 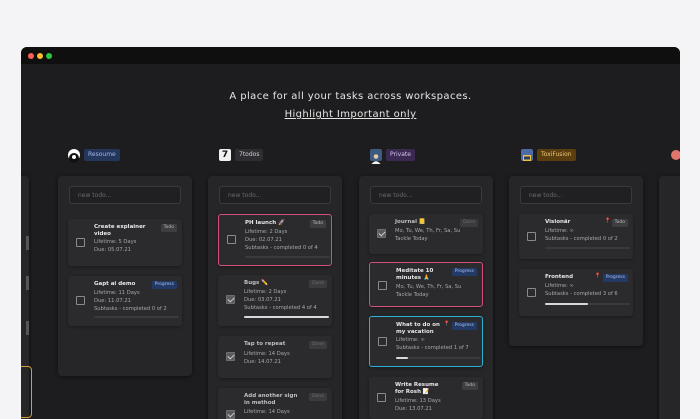 I want to click on task-title: Write Resume for Rosh 📝, so click(x=417, y=388).